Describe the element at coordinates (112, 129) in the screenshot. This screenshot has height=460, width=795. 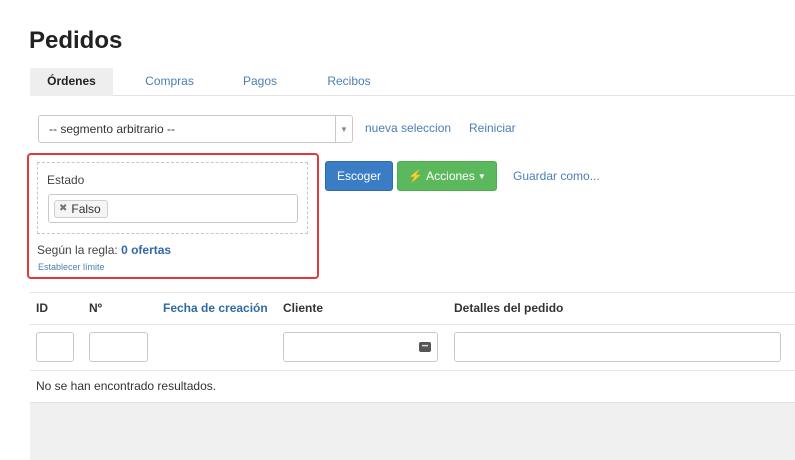
I see `segment-select-value: -- segmento arbitrario --` at that location.